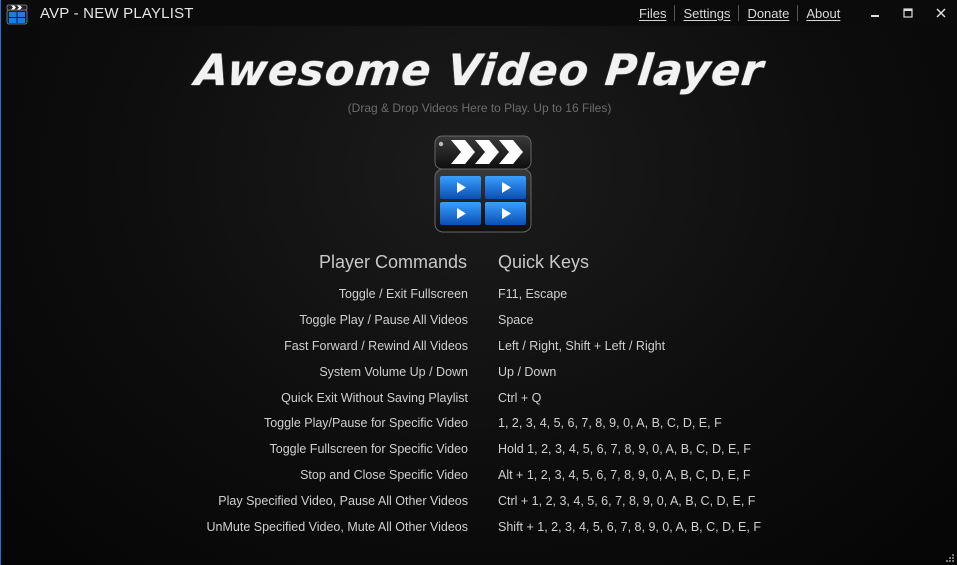 This screenshot has height=565, width=957. What do you see at coordinates (403, 294) in the screenshot?
I see `command-label: Toggle / Exit Fullscreen` at bounding box center [403, 294].